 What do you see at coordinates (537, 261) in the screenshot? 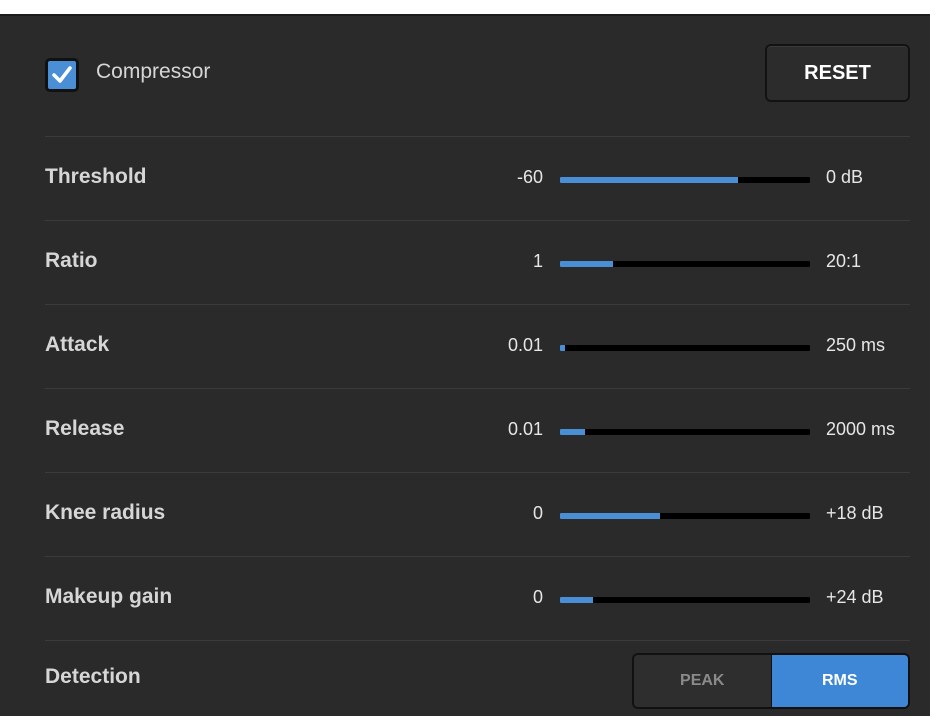
I see `slider-min-value: 1` at bounding box center [537, 261].